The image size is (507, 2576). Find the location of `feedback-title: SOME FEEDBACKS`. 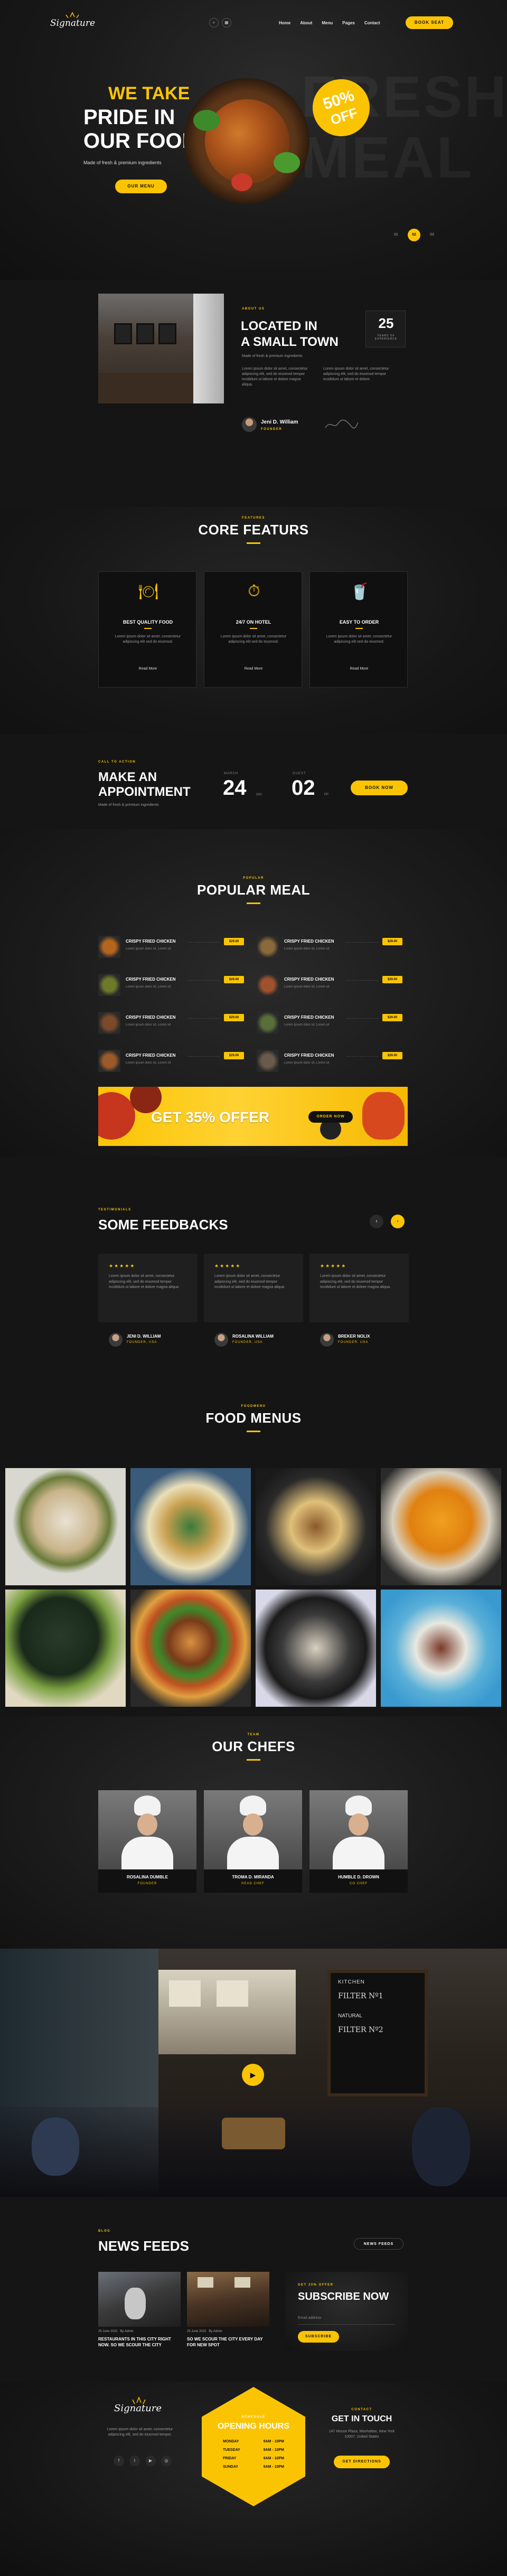

feedback-title: SOME FEEDBACKS is located at coordinates (163, 1225).